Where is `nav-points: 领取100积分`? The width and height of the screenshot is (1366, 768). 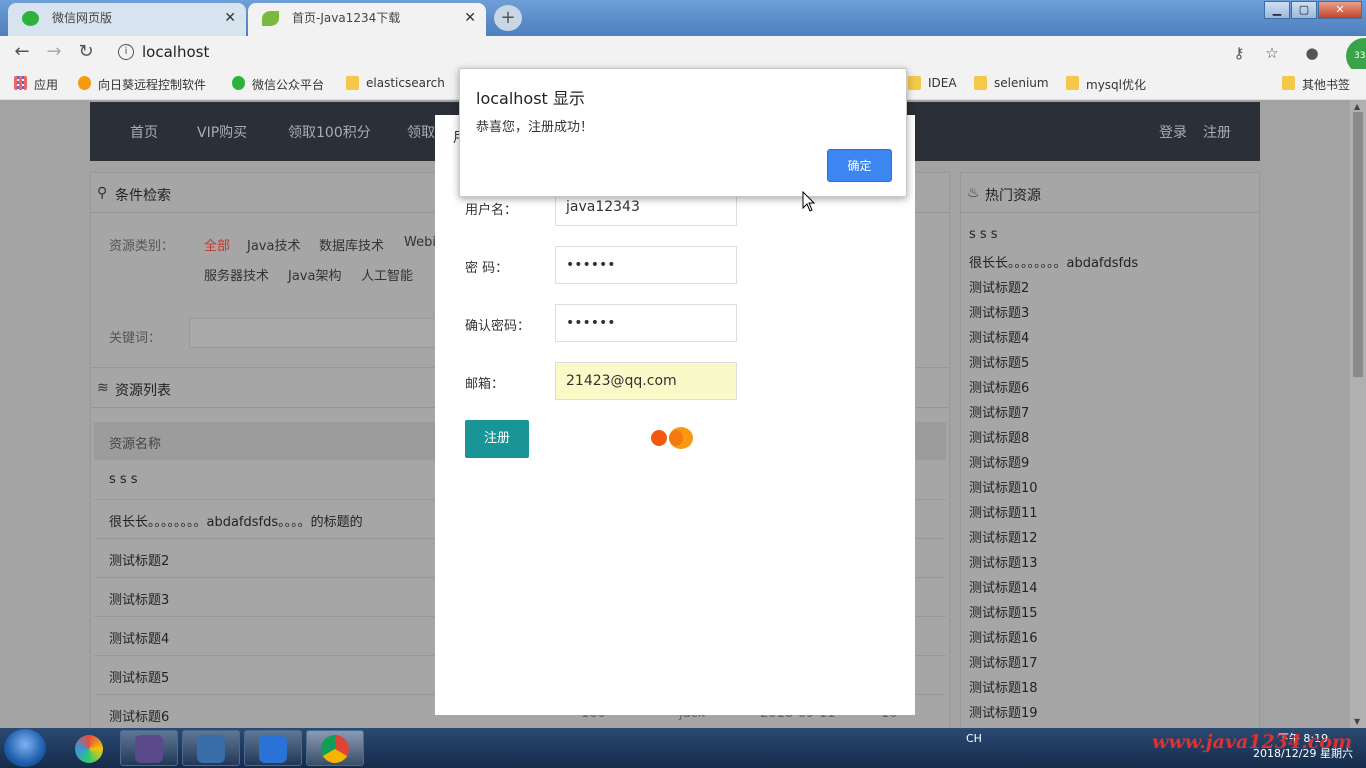 nav-points: 领取100积分 is located at coordinates (329, 132).